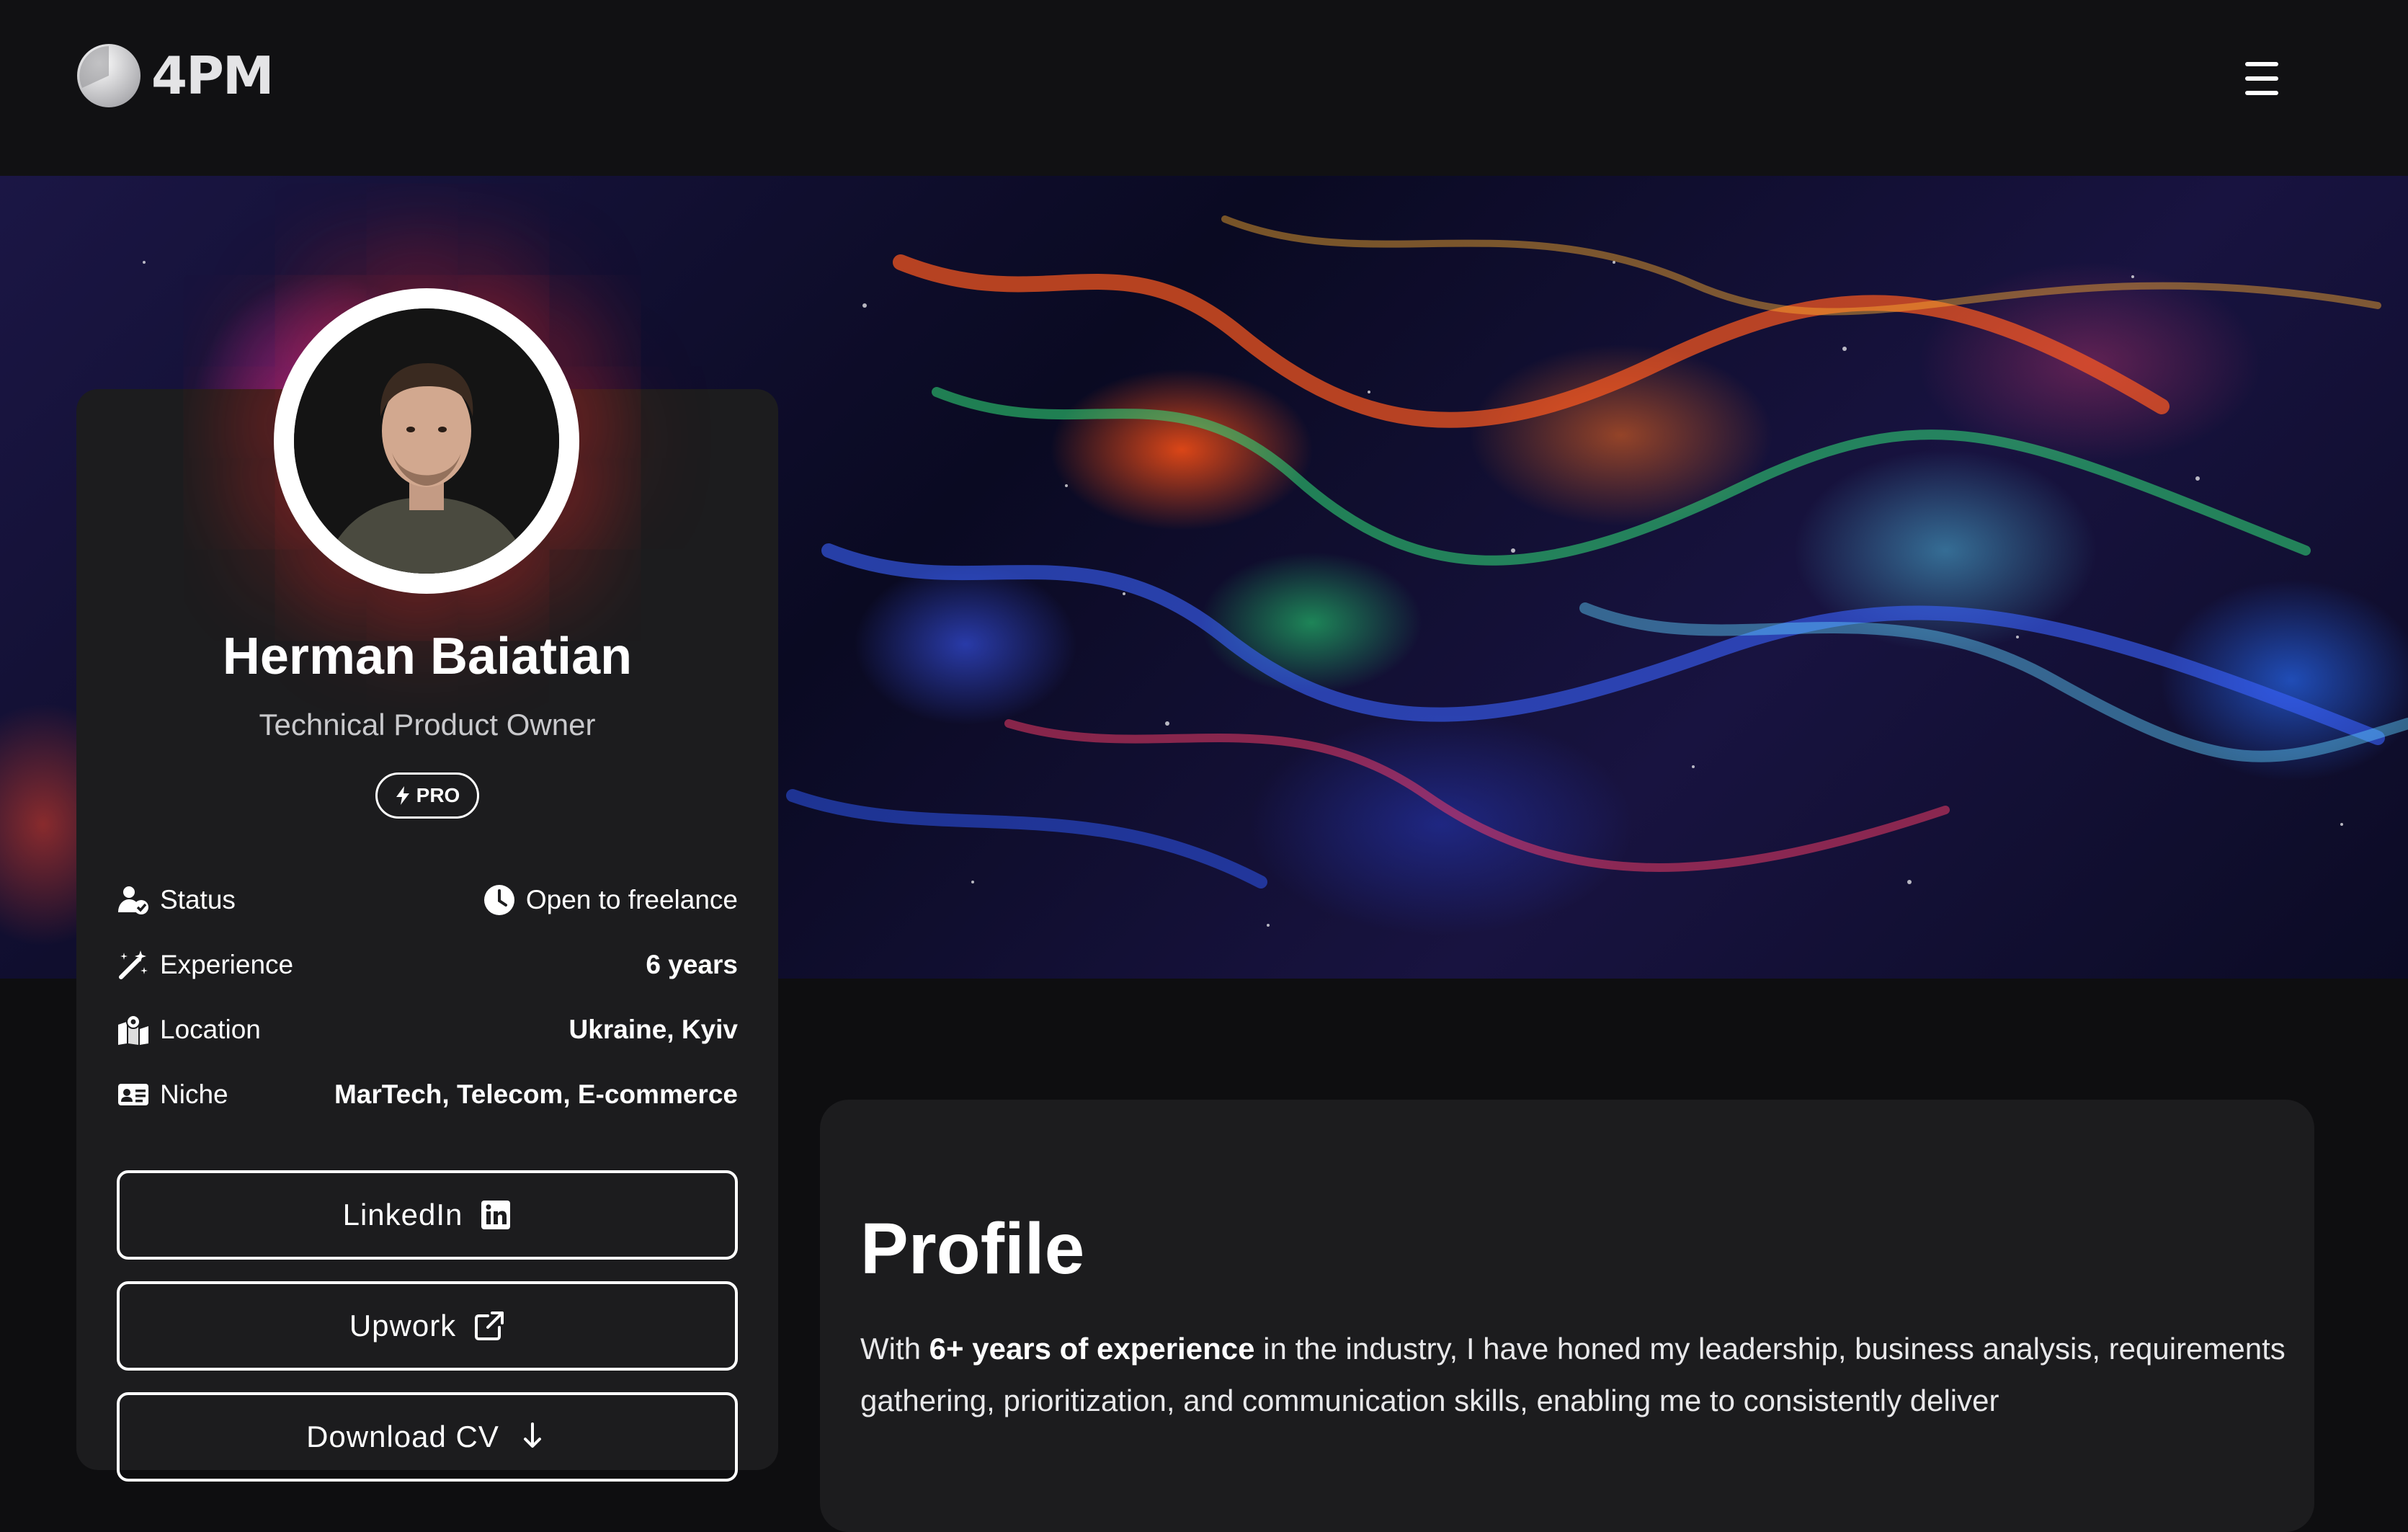 This screenshot has width=2408, height=1532. What do you see at coordinates (109, 75) in the screenshot?
I see `logo-icon` at bounding box center [109, 75].